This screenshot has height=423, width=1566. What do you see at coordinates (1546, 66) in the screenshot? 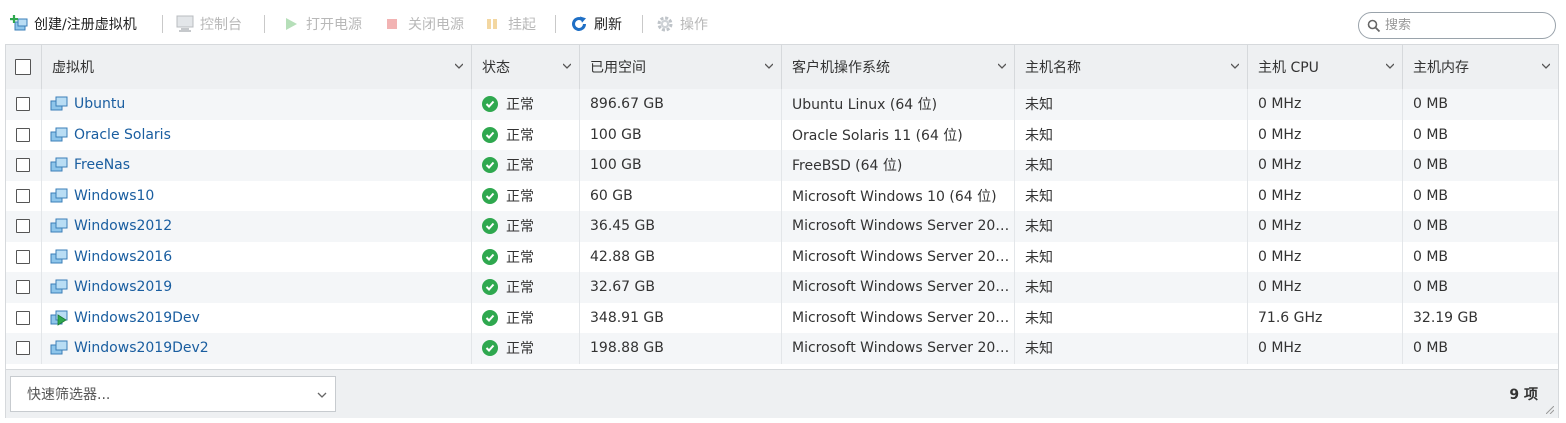
I see `chevron-down-icon` at bounding box center [1546, 66].